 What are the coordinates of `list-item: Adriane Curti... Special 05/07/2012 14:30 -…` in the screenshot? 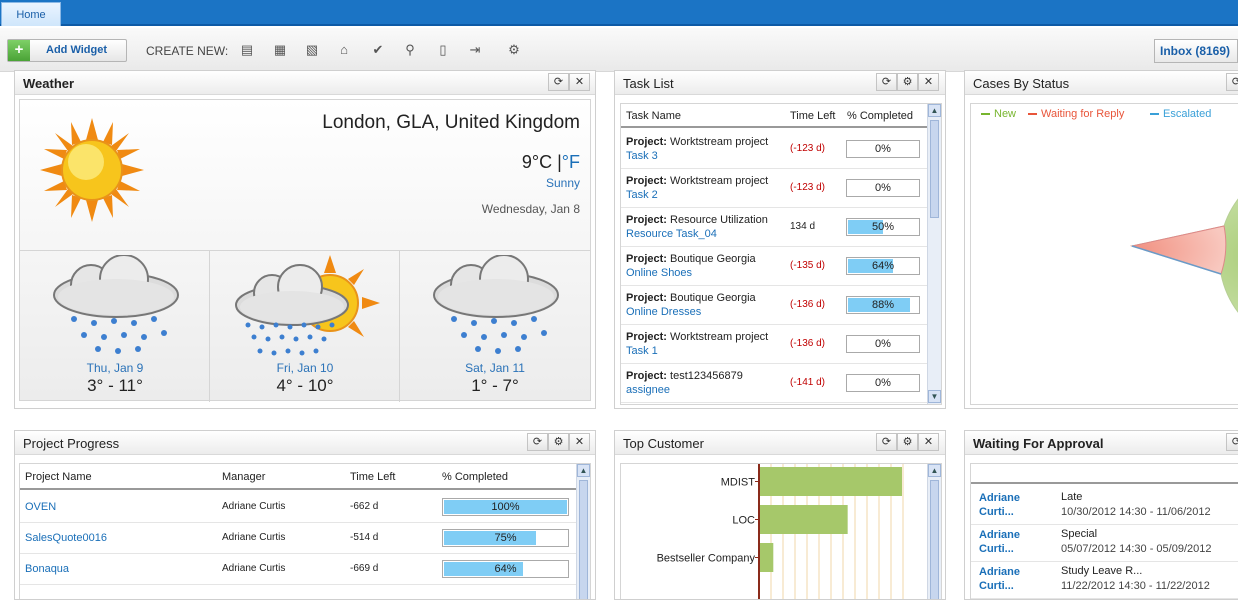 It's located at (1104, 543).